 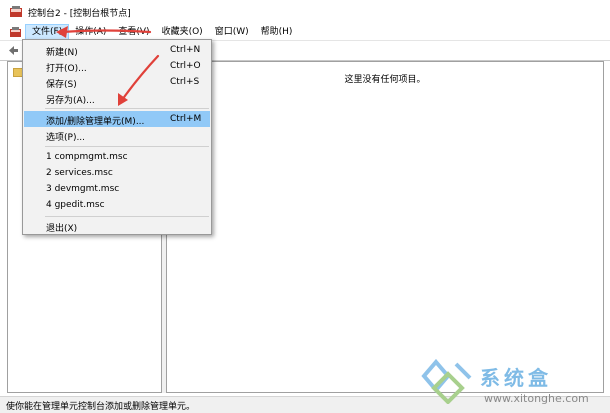 What do you see at coordinates (446, 381) in the screenshot?
I see `watermark-logo-icon` at bounding box center [446, 381].